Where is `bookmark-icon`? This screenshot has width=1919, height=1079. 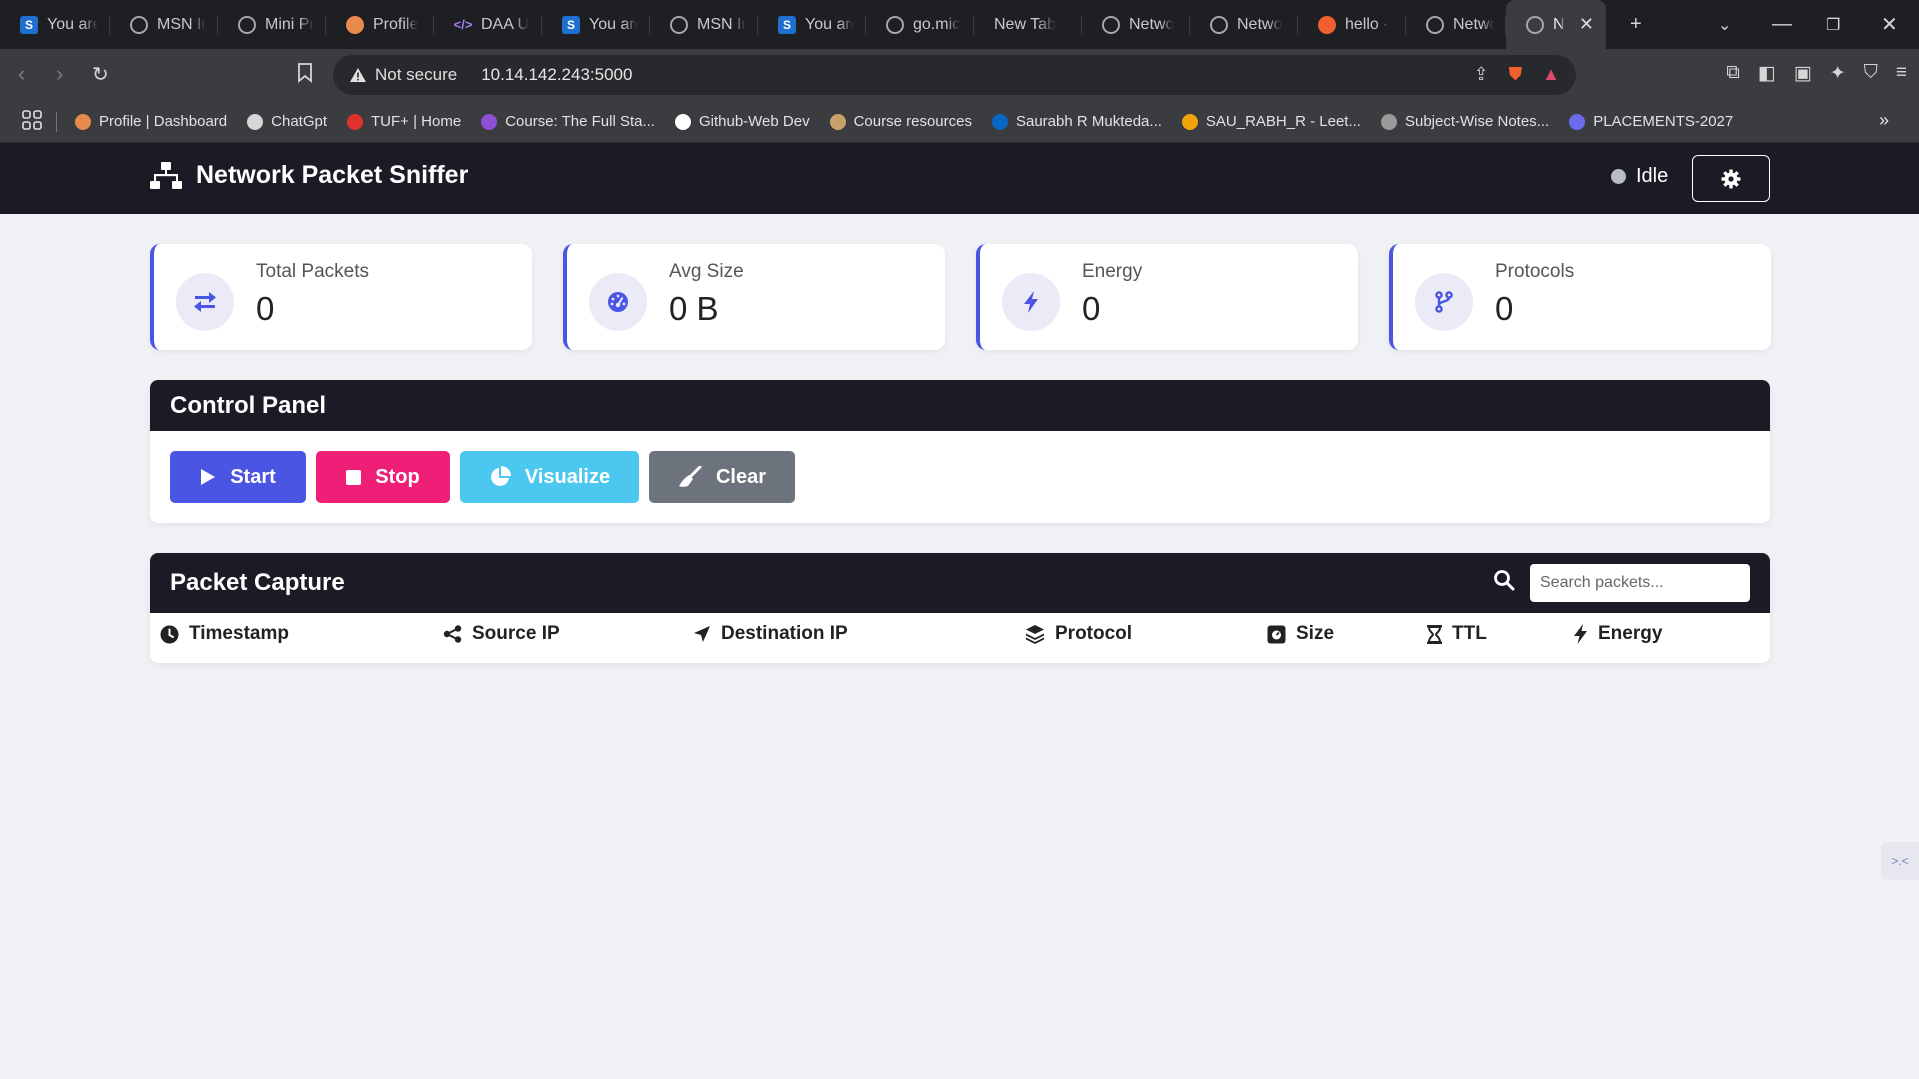 bookmark-icon is located at coordinates (305, 75).